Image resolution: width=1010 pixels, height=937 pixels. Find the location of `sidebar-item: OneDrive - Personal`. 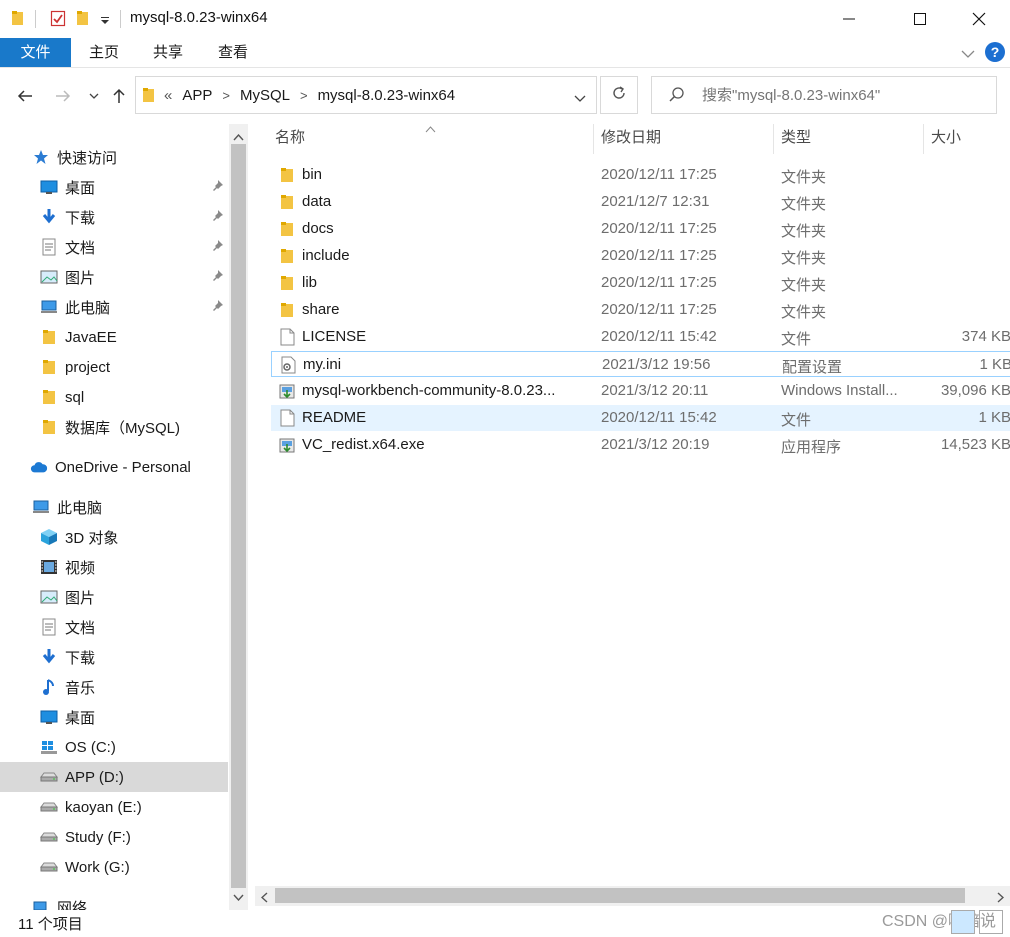

sidebar-item: OneDrive - Personal is located at coordinates (114, 467).